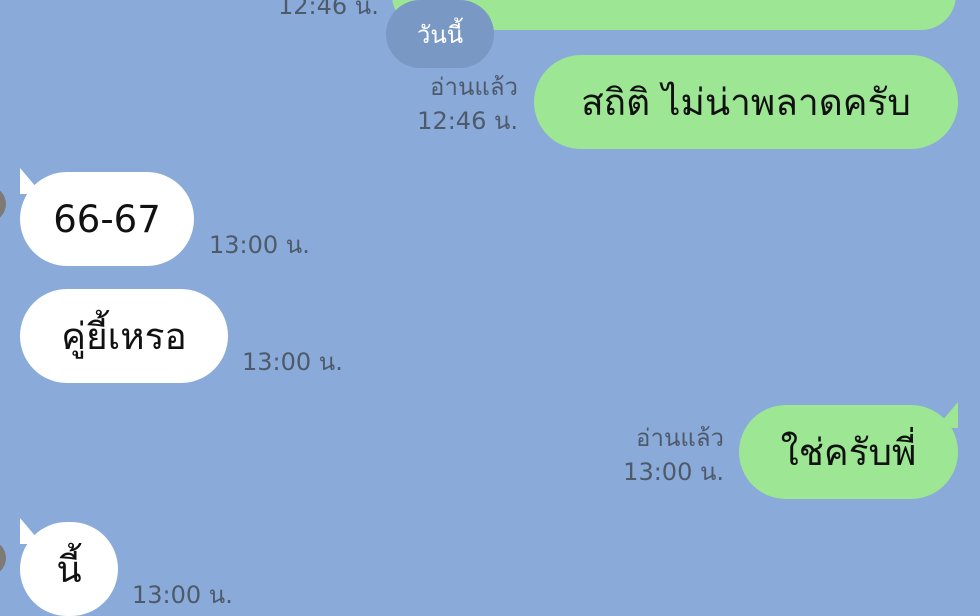 The width and height of the screenshot is (980, 616). I want to click on message-bubble-outgoing: สถิติ ไม่น่าพลาดครับ, so click(746, 102).